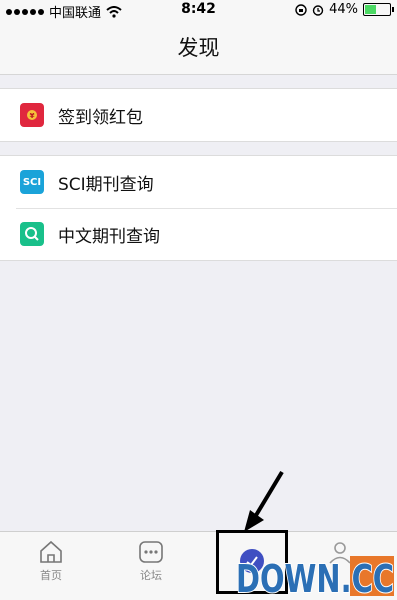 This screenshot has height=600, width=397. I want to click on navigation-bar: 发现, so click(198, 47).